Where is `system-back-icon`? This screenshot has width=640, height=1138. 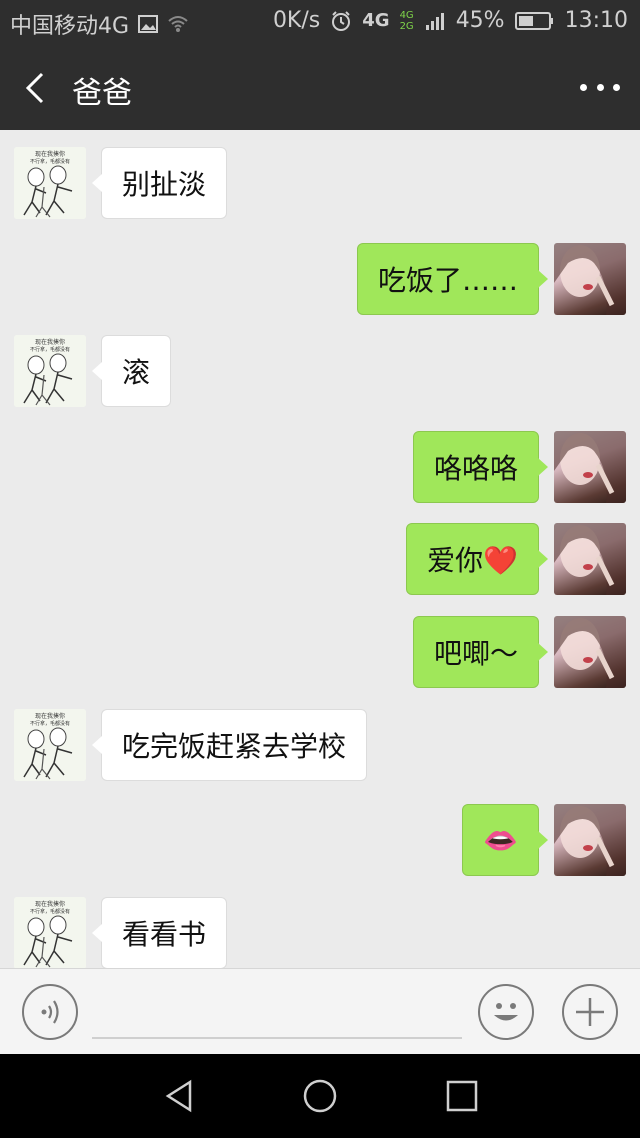
system-back-icon is located at coordinates (180, 1096).